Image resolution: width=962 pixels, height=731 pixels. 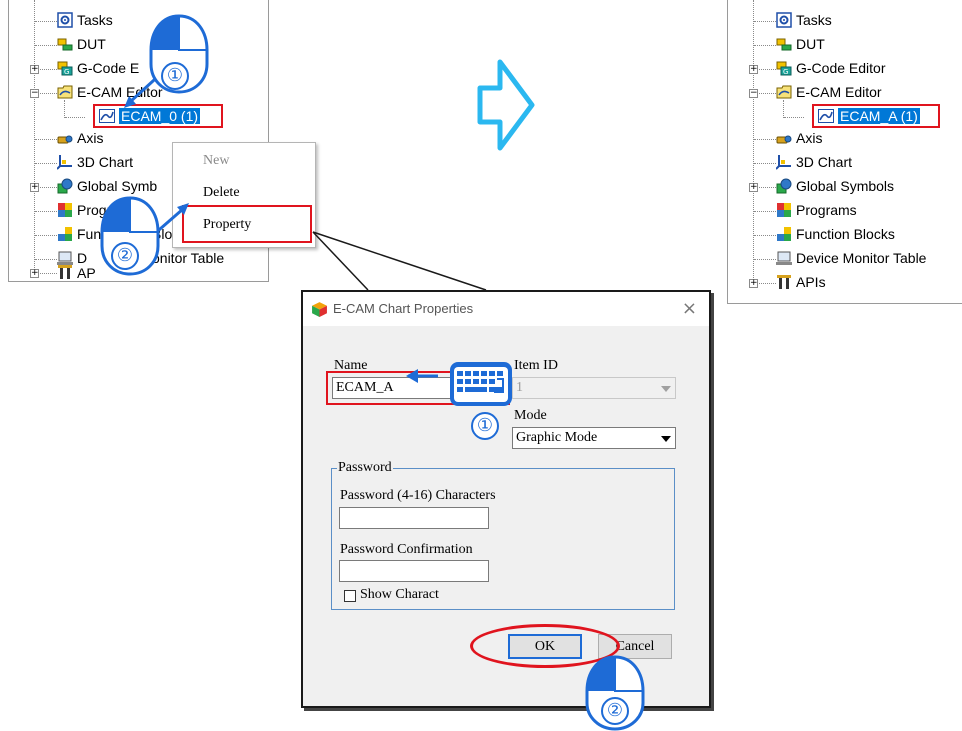 I want to click on dialog-title: E-CAM Chart Properties, so click(x=403, y=308).